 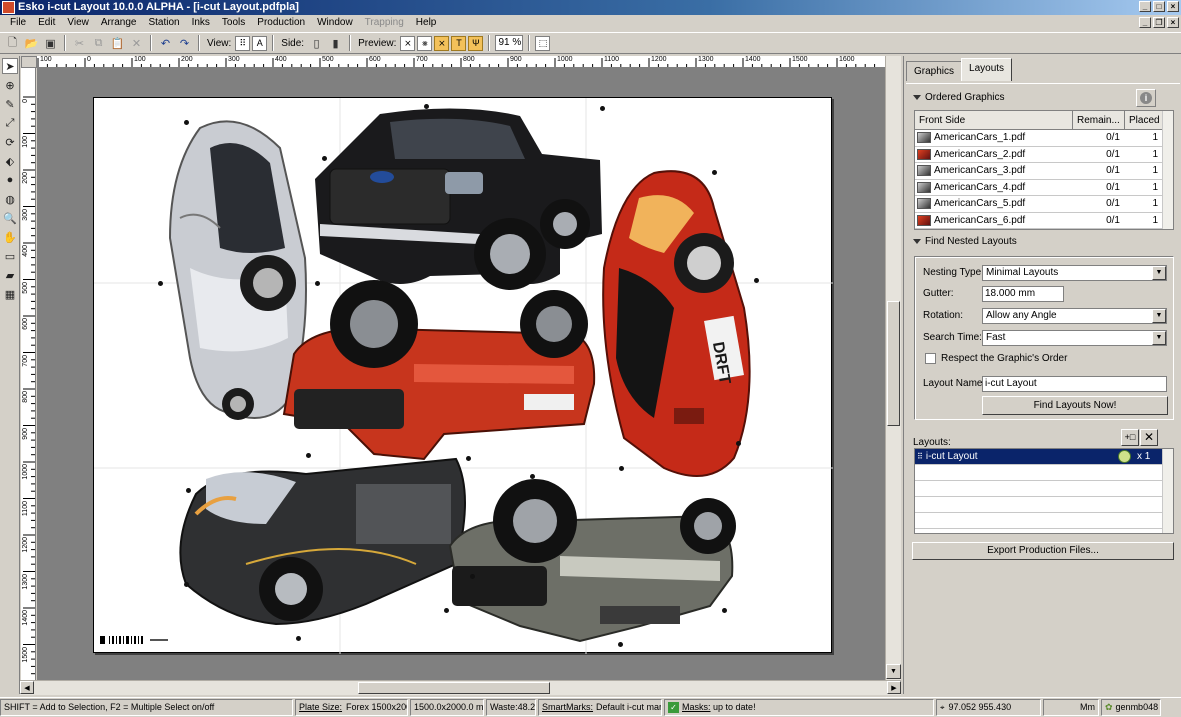 What do you see at coordinates (260, 43) in the screenshot?
I see `view-text-icon: A` at bounding box center [260, 43].